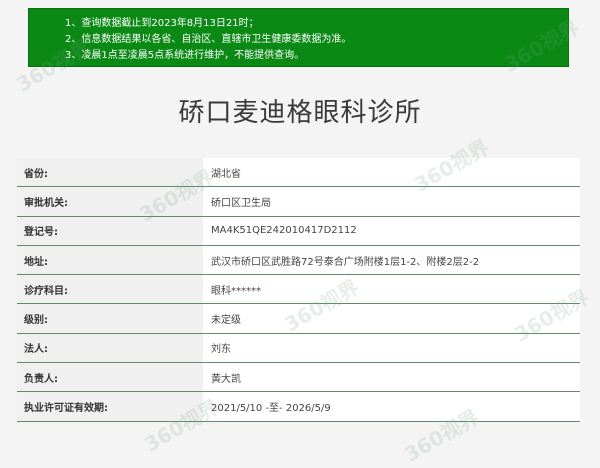 Image resolution: width=600 pixels, height=468 pixels. Describe the element at coordinates (271, 409) in the screenshot. I see `row-value: 2021/5/10 -至- 2026/5/9` at that location.